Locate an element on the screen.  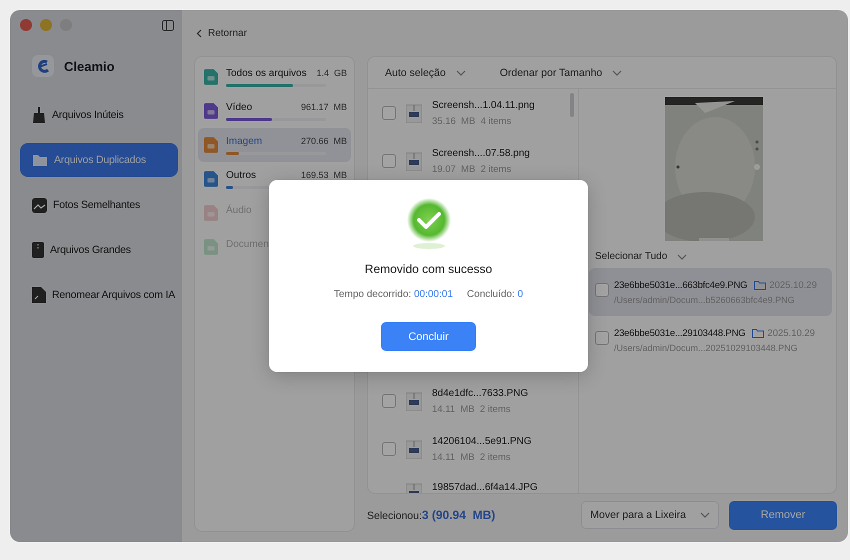
photo-icon is located at coordinates (39, 205).